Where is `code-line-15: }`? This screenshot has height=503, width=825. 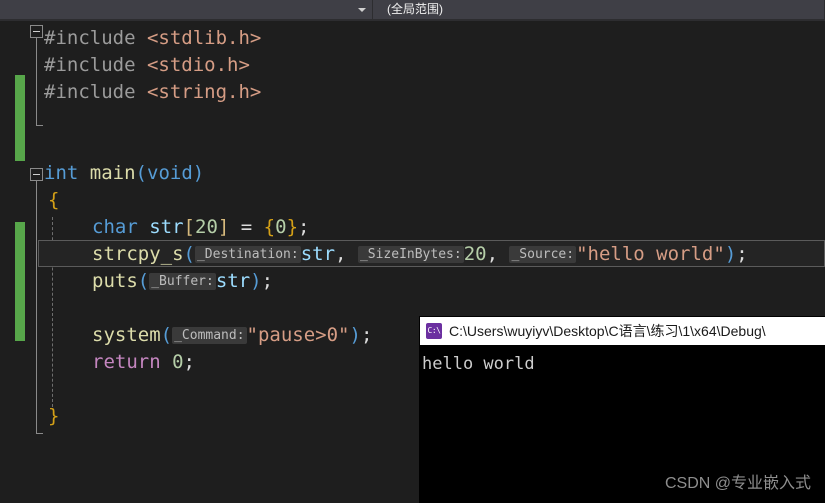
code-line-15: } is located at coordinates (53, 416).